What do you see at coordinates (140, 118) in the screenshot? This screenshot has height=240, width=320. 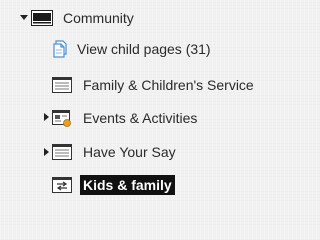 I see `tree-node-label: Events & Activities` at bounding box center [140, 118].